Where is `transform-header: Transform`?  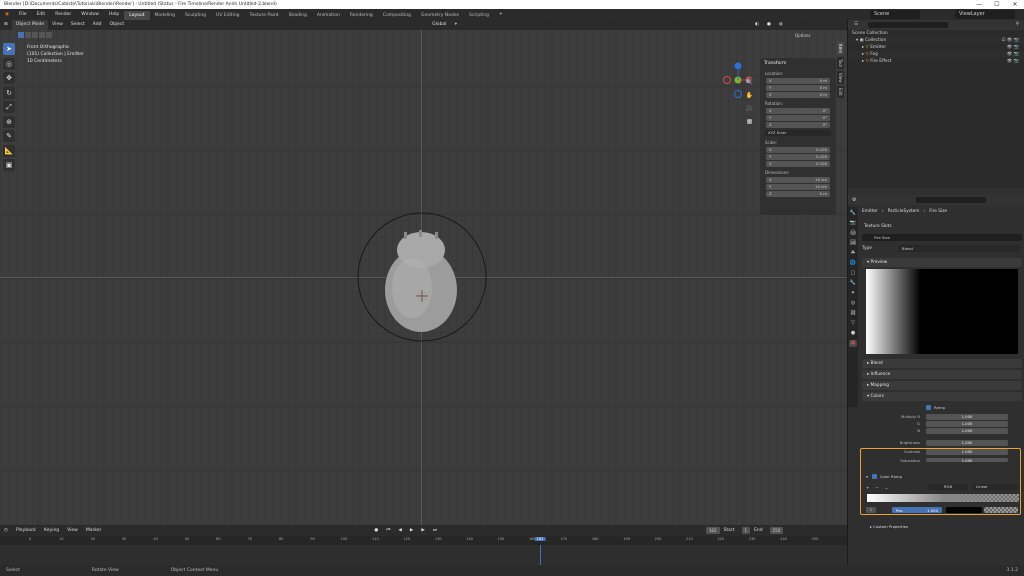
transform-header: Transform is located at coordinates (798, 63).